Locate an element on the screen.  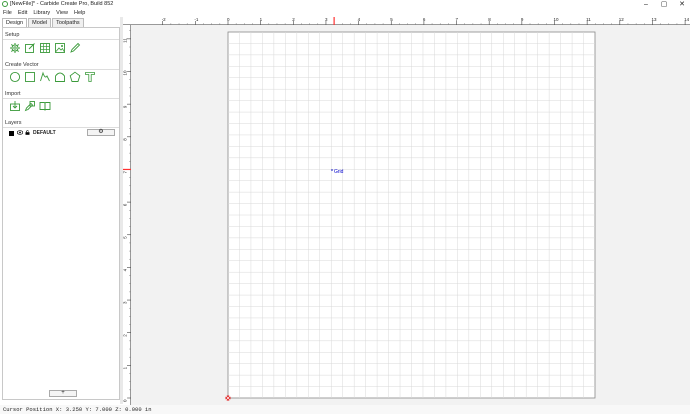
image-icon is located at coordinates (60, 48).